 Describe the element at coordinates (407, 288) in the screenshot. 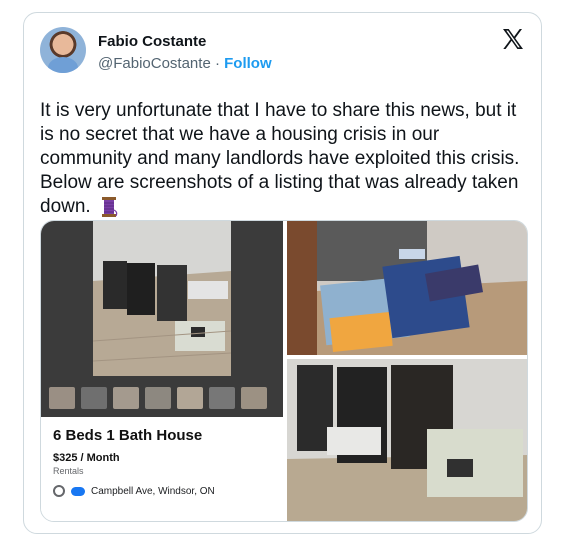

I see `mattress-photo` at that location.